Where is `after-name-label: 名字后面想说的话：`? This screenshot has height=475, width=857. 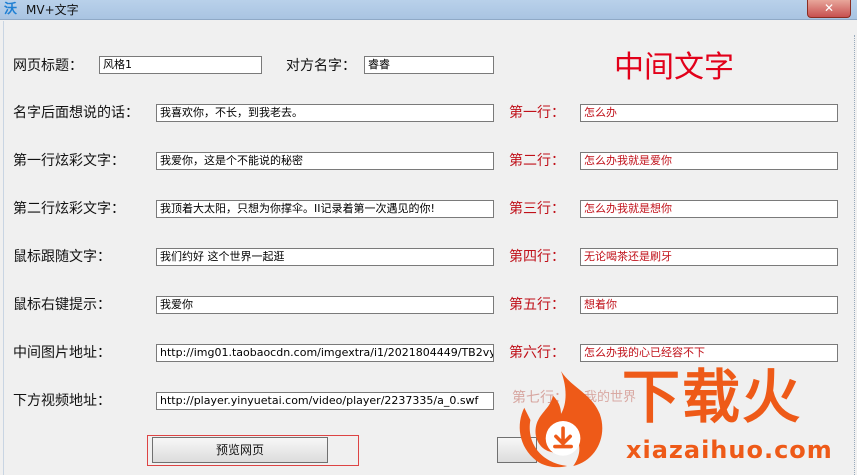 after-name-label: 名字后面想说的话： is located at coordinates (76, 113).